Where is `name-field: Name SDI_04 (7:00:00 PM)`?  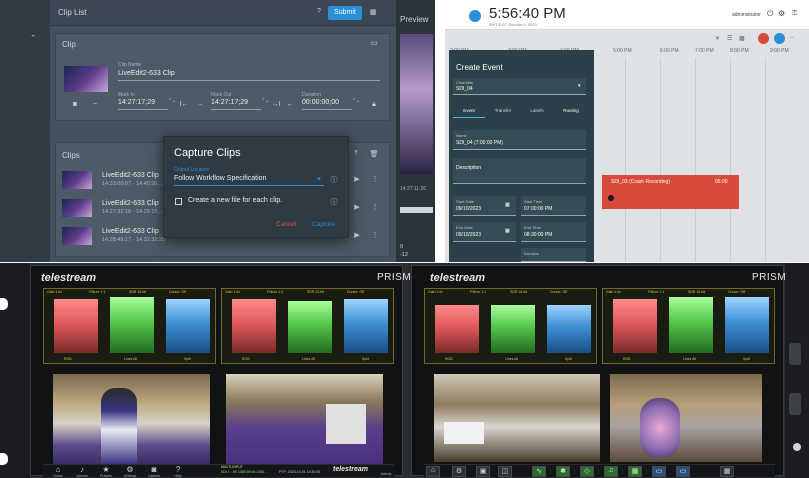 name-field: Name SDI_04 (7:00:00 PM) is located at coordinates (519, 140).